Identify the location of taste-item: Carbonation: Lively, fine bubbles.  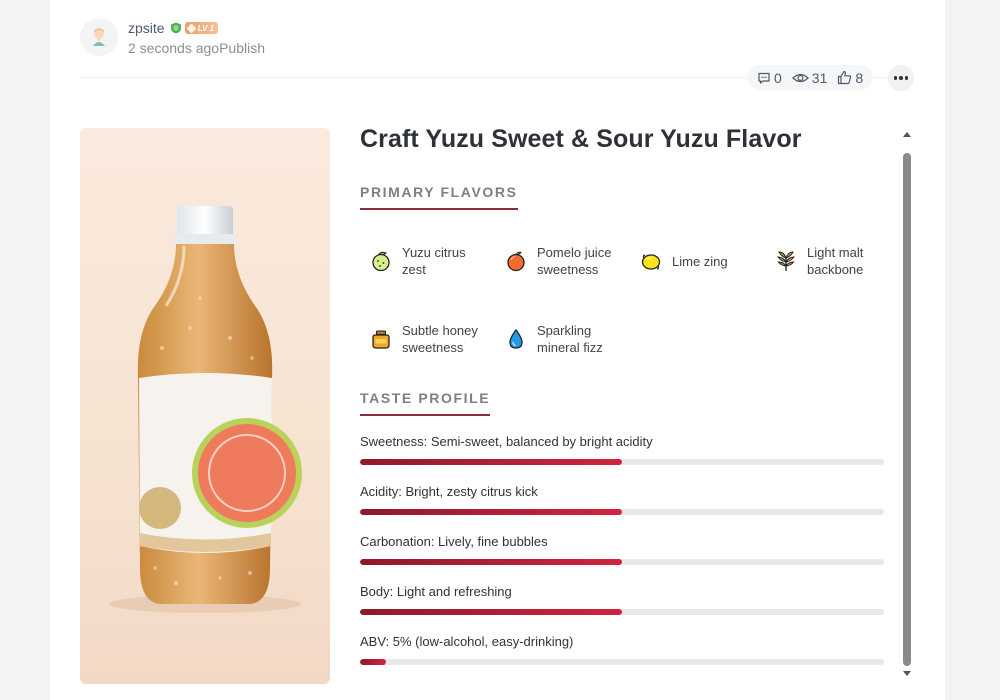
(630, 559).